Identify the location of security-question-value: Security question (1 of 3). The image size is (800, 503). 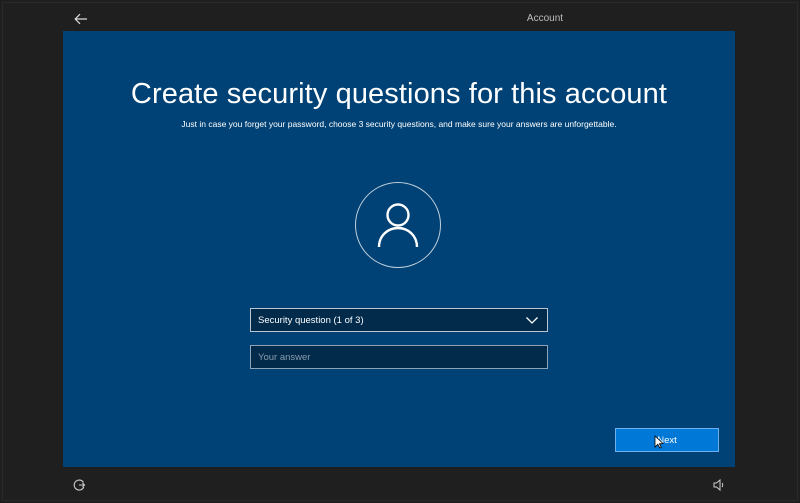
(311, 320).